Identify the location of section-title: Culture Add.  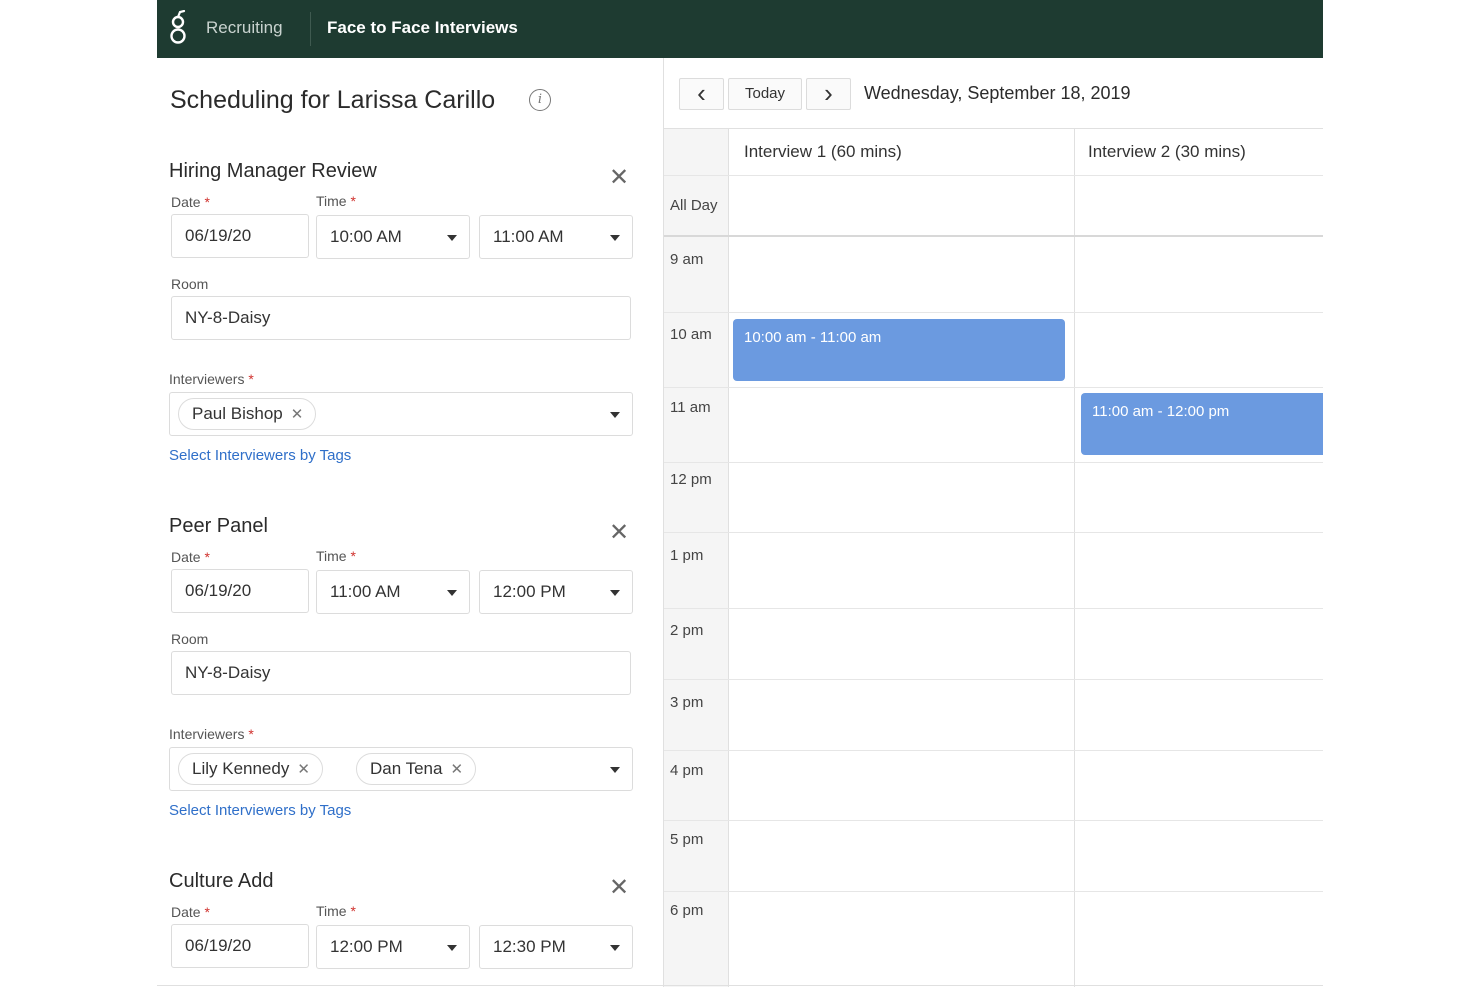
(221, 881).